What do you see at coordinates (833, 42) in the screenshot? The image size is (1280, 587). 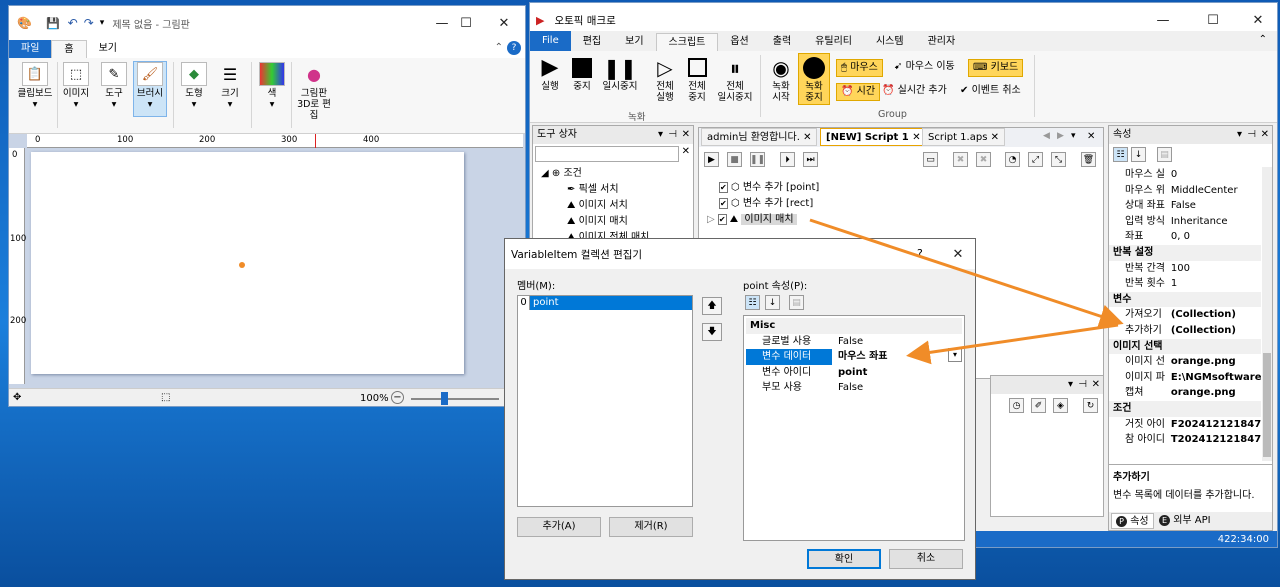 I see `tab-utility: 유틸리티` at bounding box center [833, 42].